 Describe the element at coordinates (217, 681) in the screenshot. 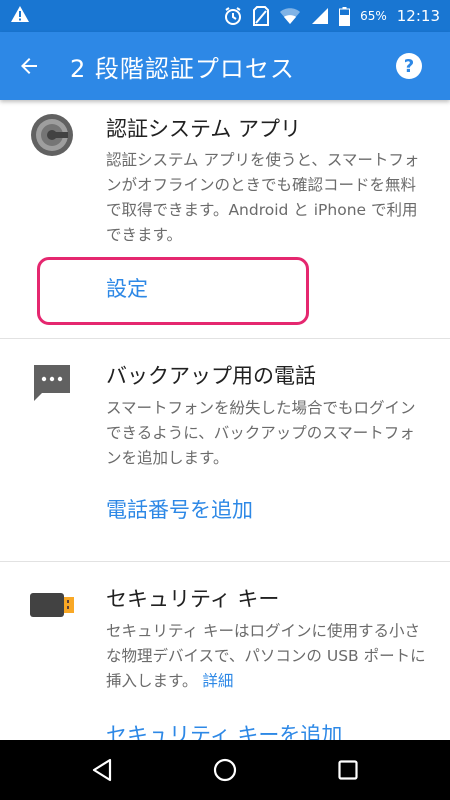

I see `learn-more-link: 詳細` at that location.